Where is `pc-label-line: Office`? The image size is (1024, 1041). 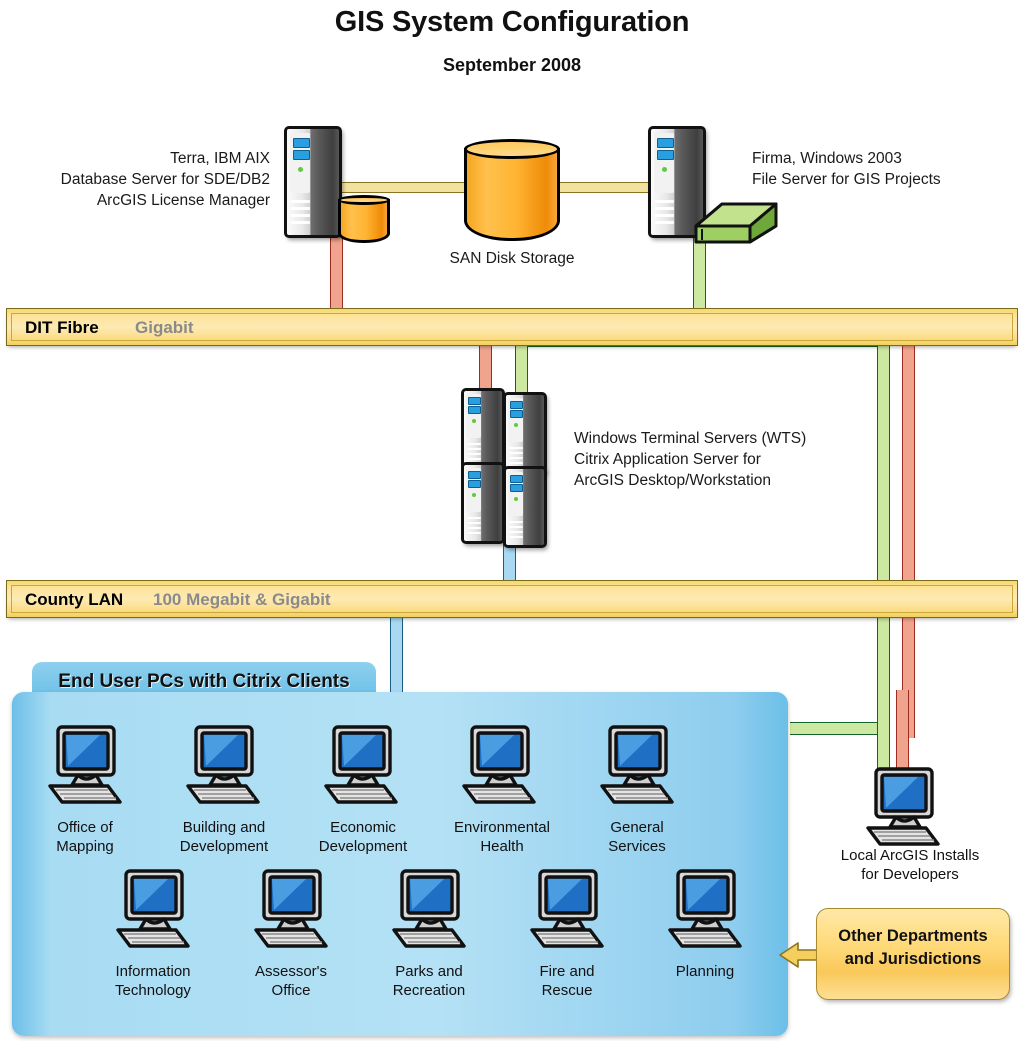 pc-label-line: Office is located at coordinates (291, 990).